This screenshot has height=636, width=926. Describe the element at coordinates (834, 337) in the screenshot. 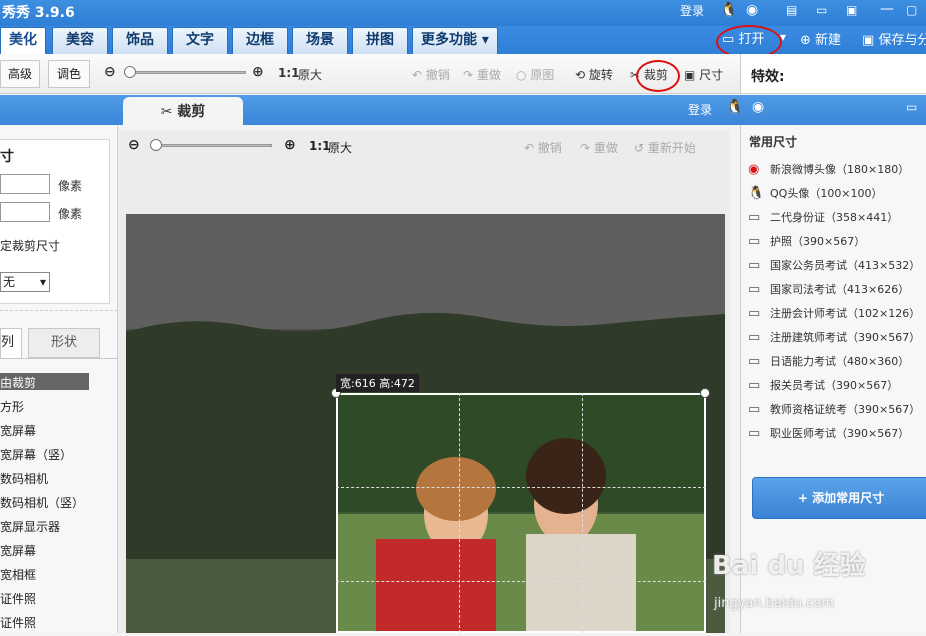

I see `common-size-item: ▭ 注册建筑师考试（390×567）` at that location.